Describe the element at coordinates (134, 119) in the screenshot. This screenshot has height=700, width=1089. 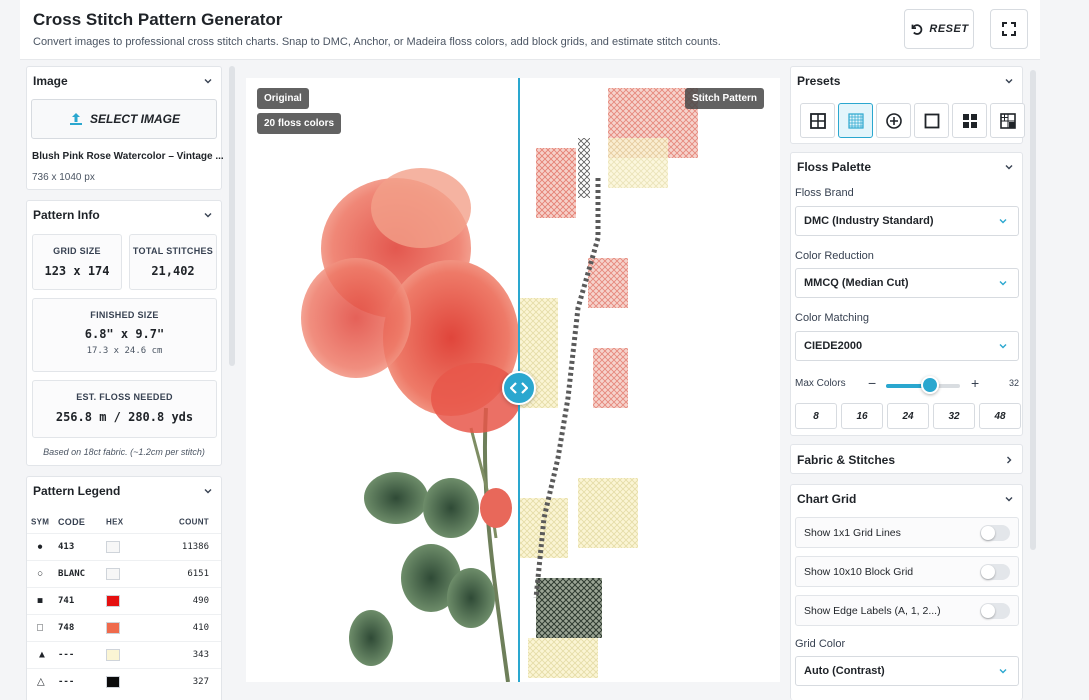
I see `select-image-label: SELECT IMAGE` at that location.